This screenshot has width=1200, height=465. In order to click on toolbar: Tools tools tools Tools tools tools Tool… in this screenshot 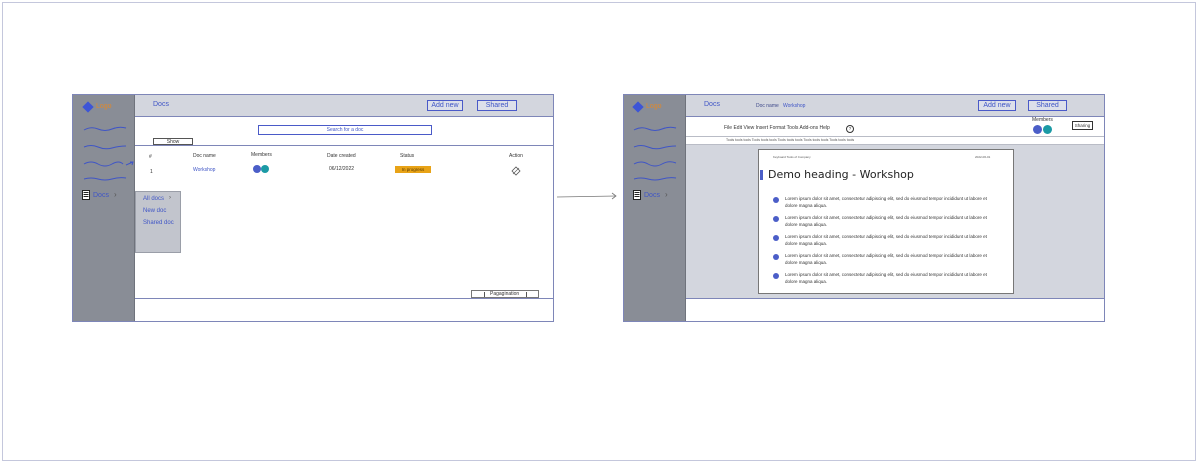, I will do `click(895, 140)`.